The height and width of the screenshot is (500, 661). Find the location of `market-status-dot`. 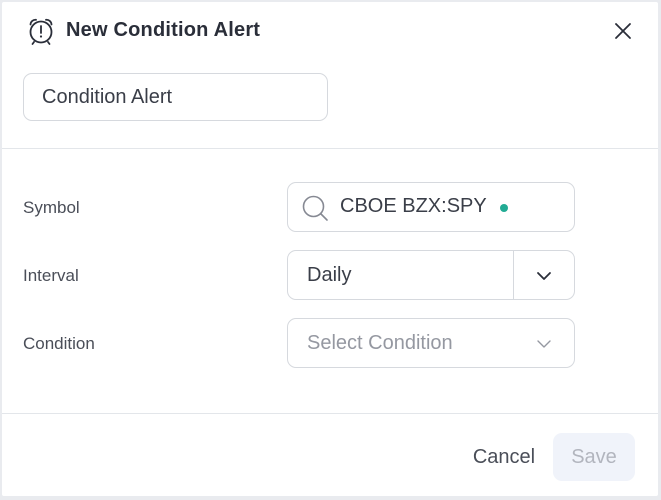

market-status-dot is located at coordinates (504, 208).